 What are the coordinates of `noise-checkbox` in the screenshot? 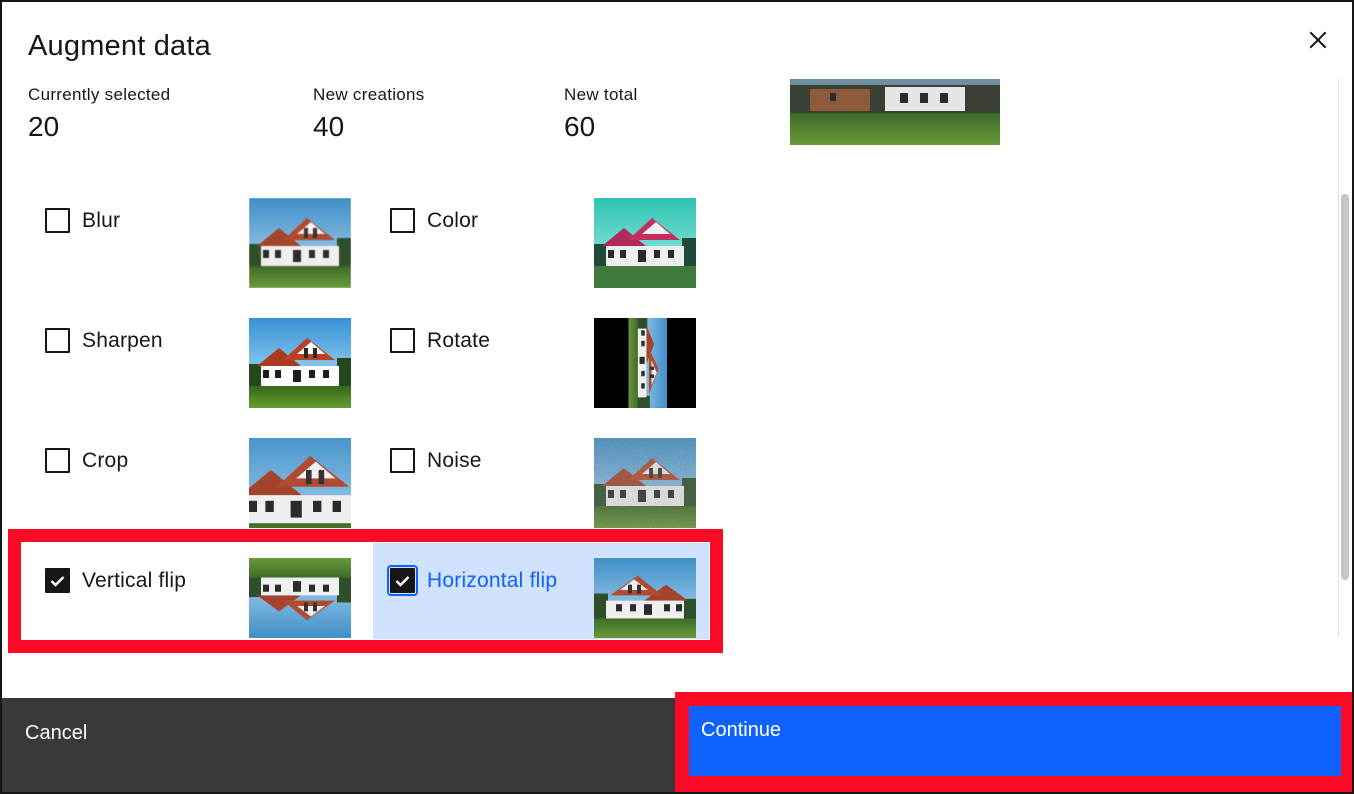 It's located at (402, 460).